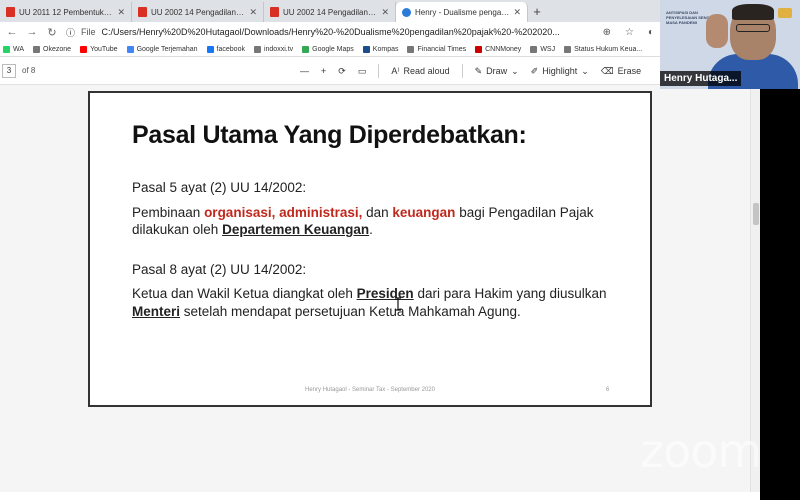  What do you see at coordinates (629, 71) in the screenshot?
I see `erase-label: Erase` at bounding box center [629, 71].